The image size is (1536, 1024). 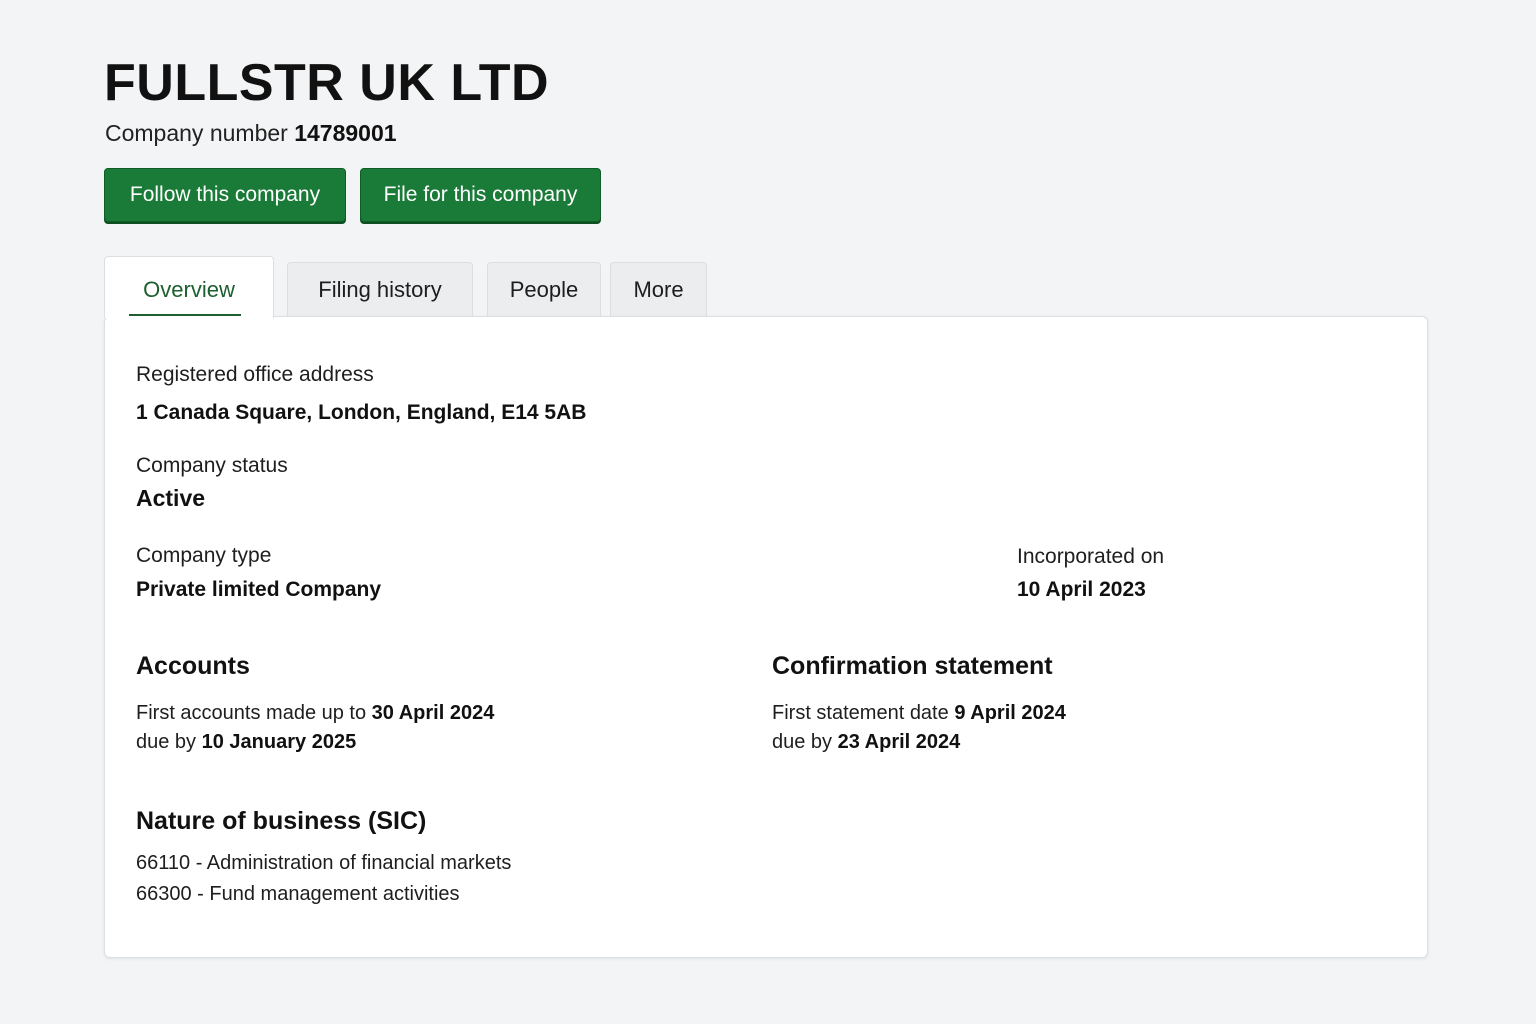 I want to click on sic-heading: Nature of business (SIC), so click(x=281, y=821).